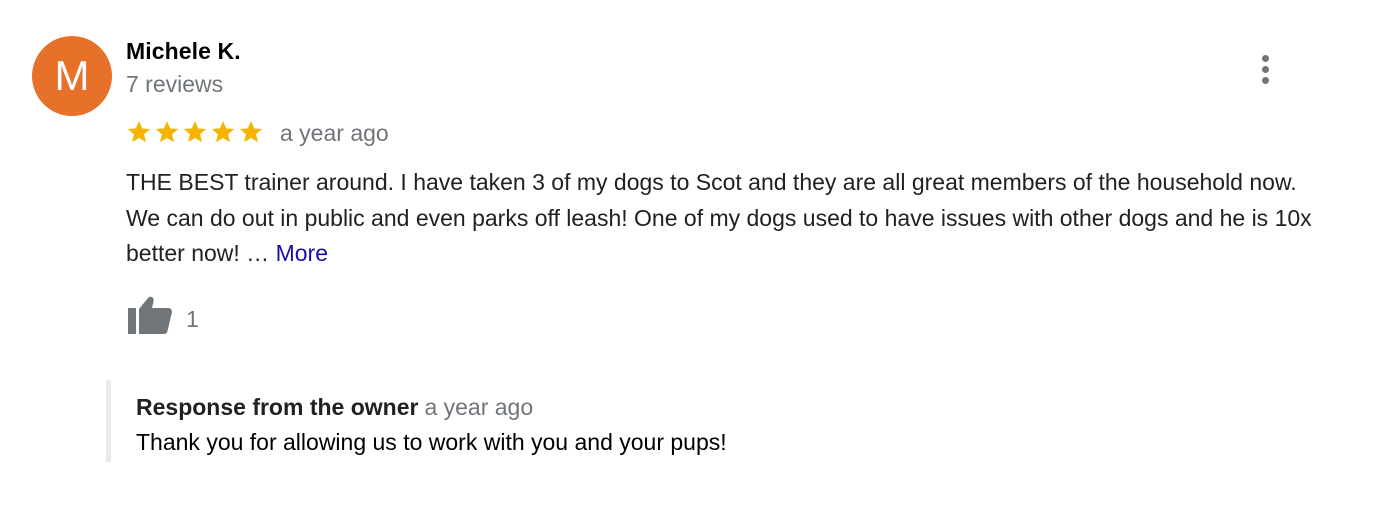 The image size is (1392, 512). What do you see at coordinates (174, 84) in the screenshot?
I see `reviewer-review-count: 7 reviews` at bounding box center [174, 84].